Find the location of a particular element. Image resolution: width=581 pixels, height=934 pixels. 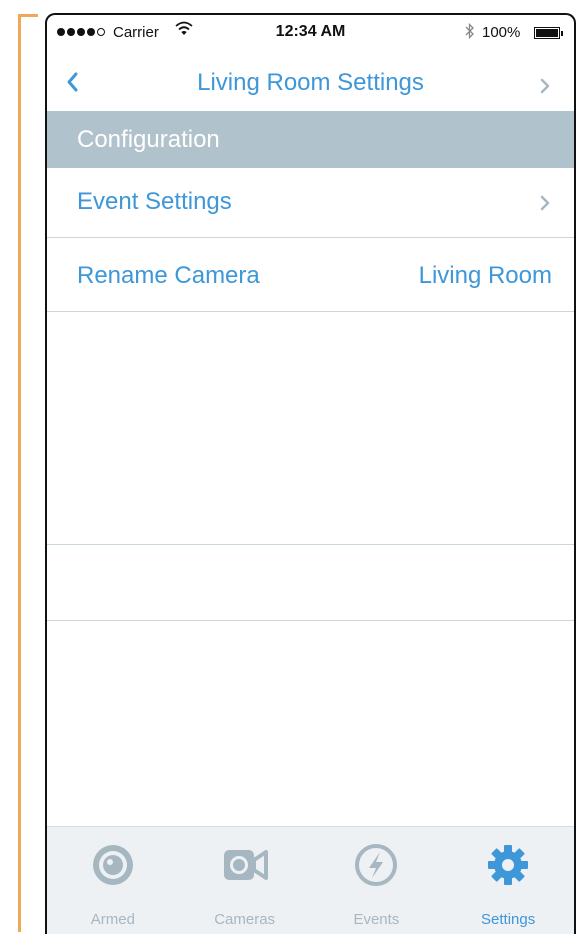

navigation-bar: Living Room Settings is located at coordinates (310, 82).